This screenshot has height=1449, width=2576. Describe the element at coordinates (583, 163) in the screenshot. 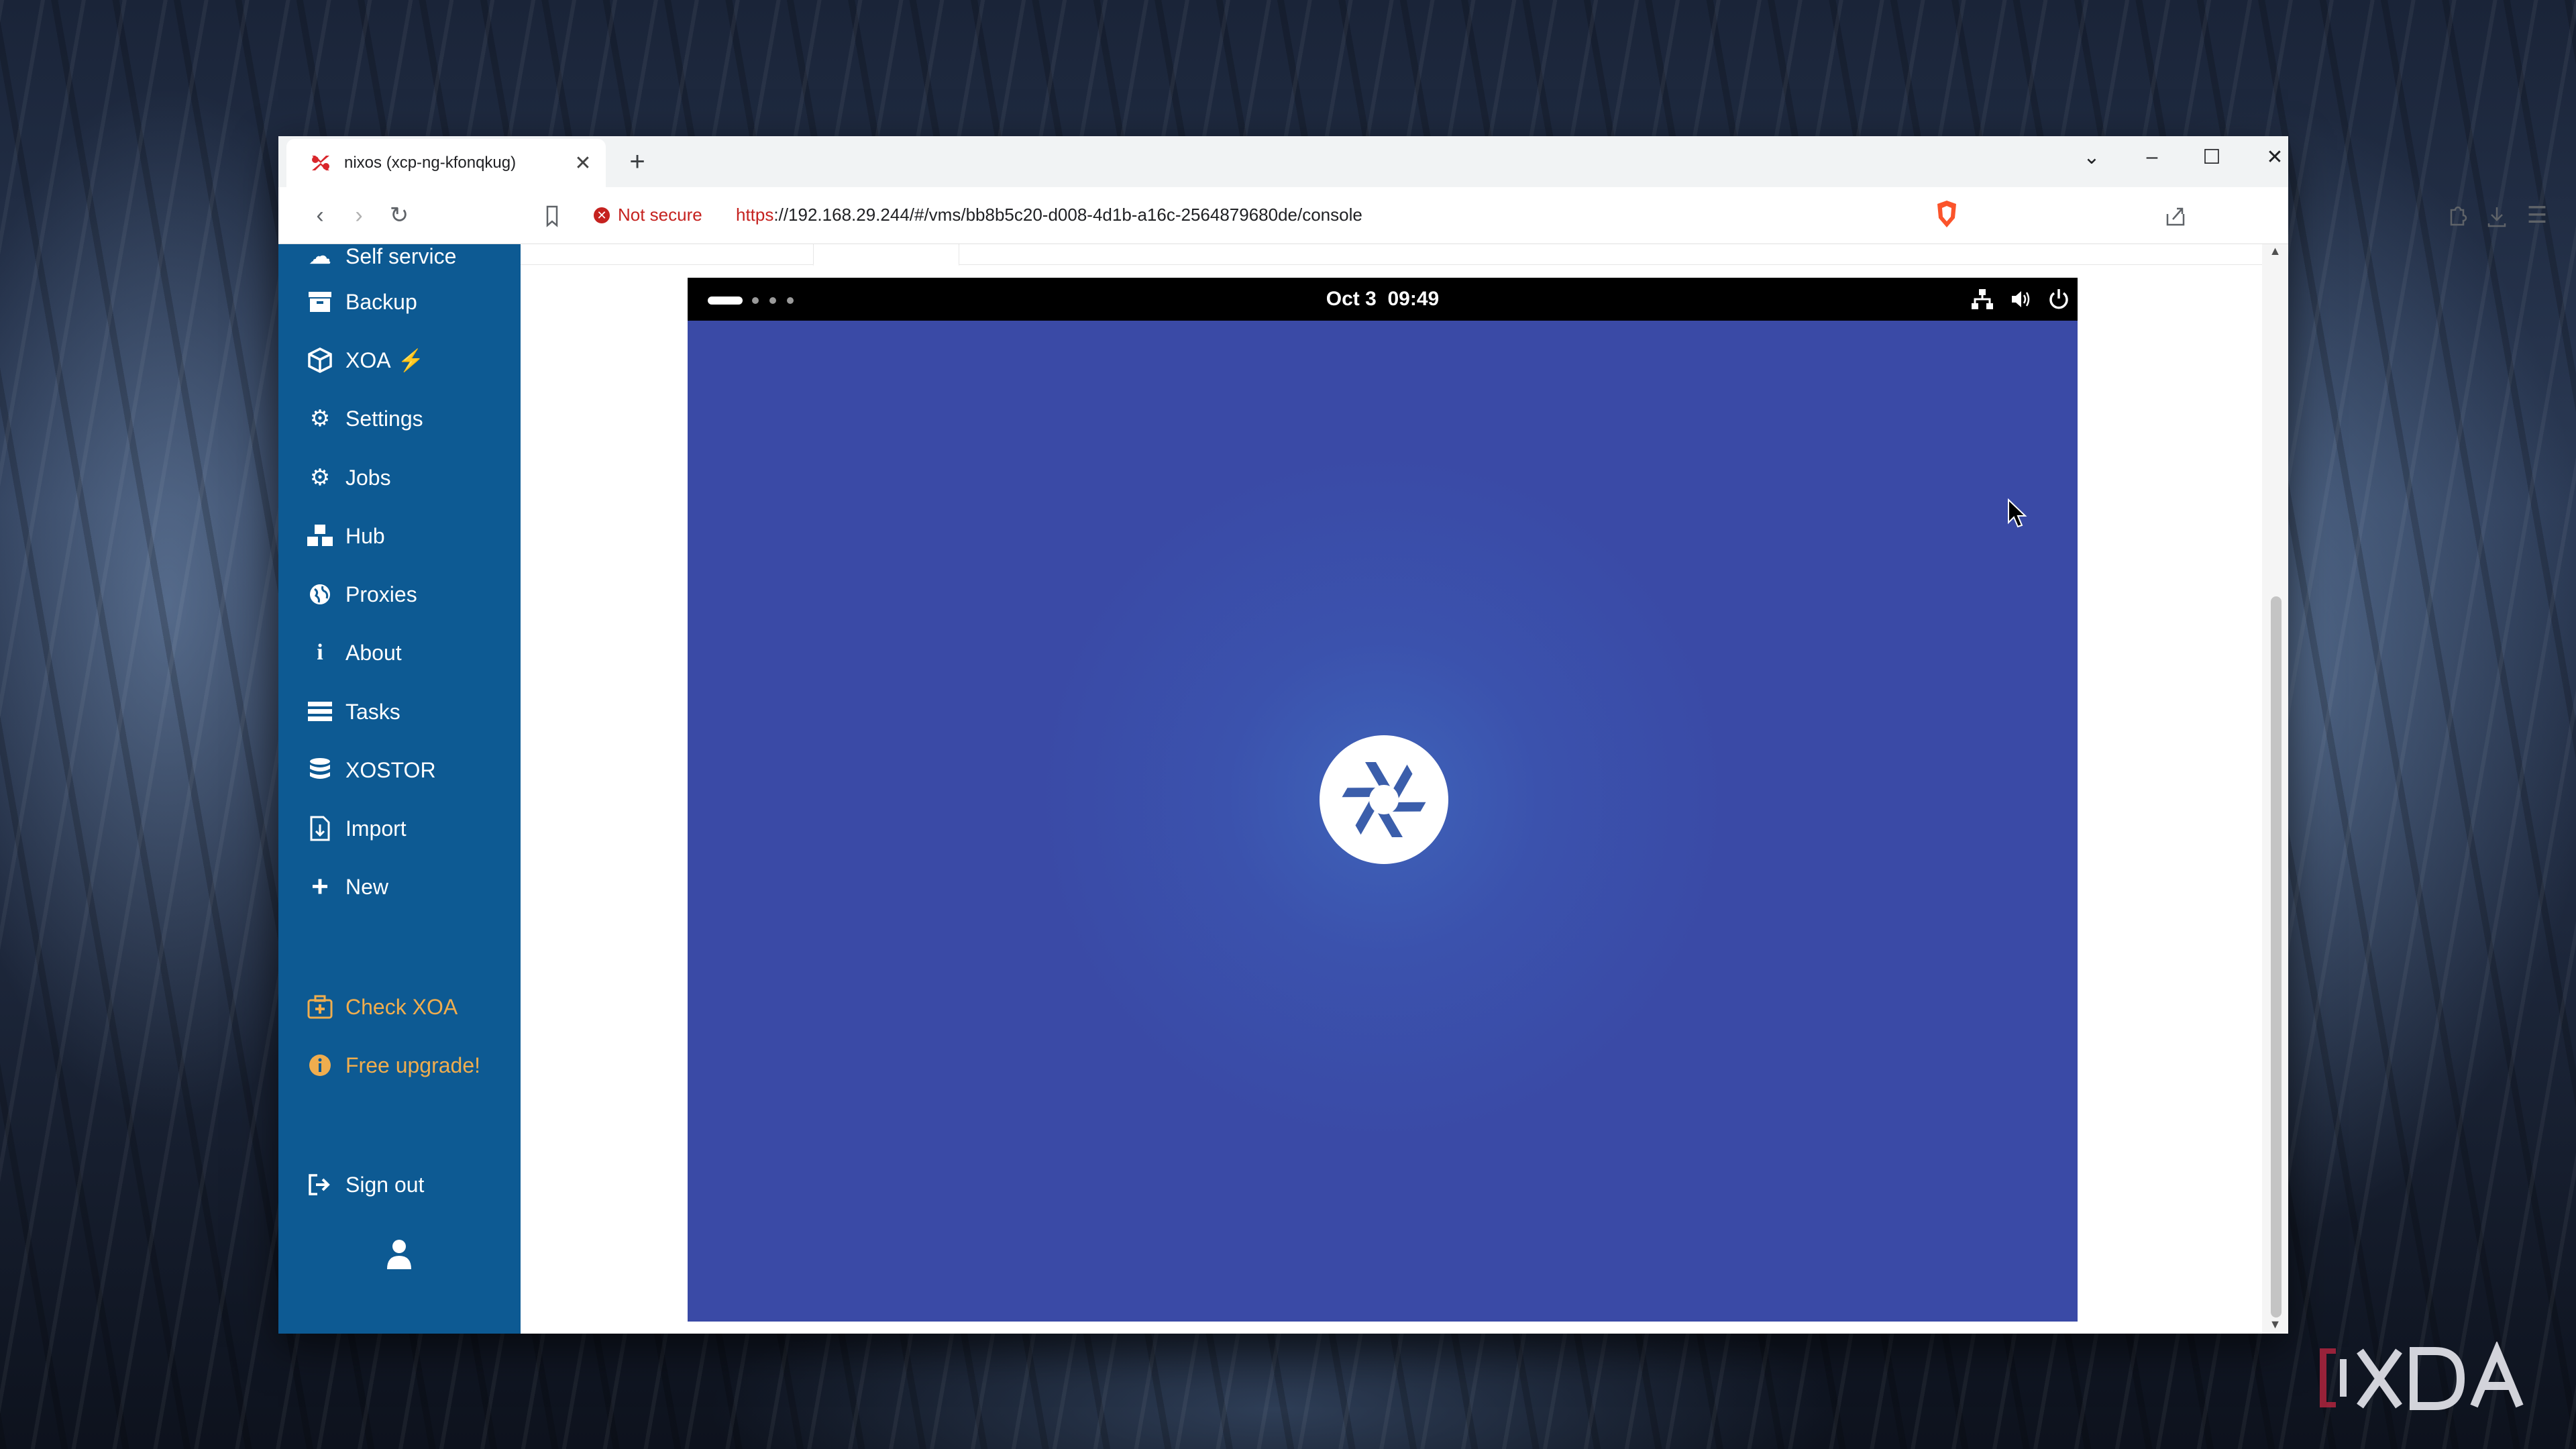

I see `tab-close-button: ✕` at that location.